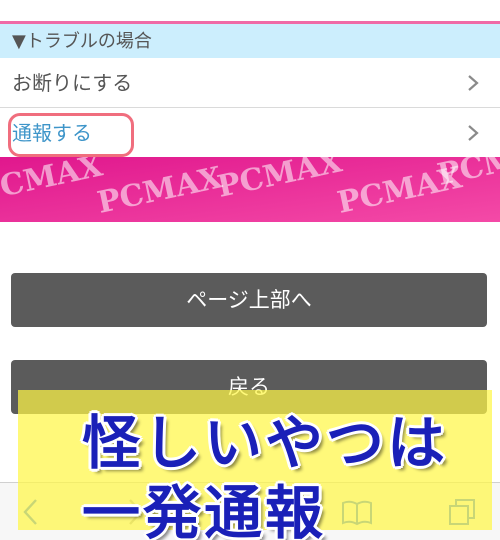  Describe the element at coordinates (204, 509) in the screenshot. I see `caption-line-2: 一発通報` at that location.